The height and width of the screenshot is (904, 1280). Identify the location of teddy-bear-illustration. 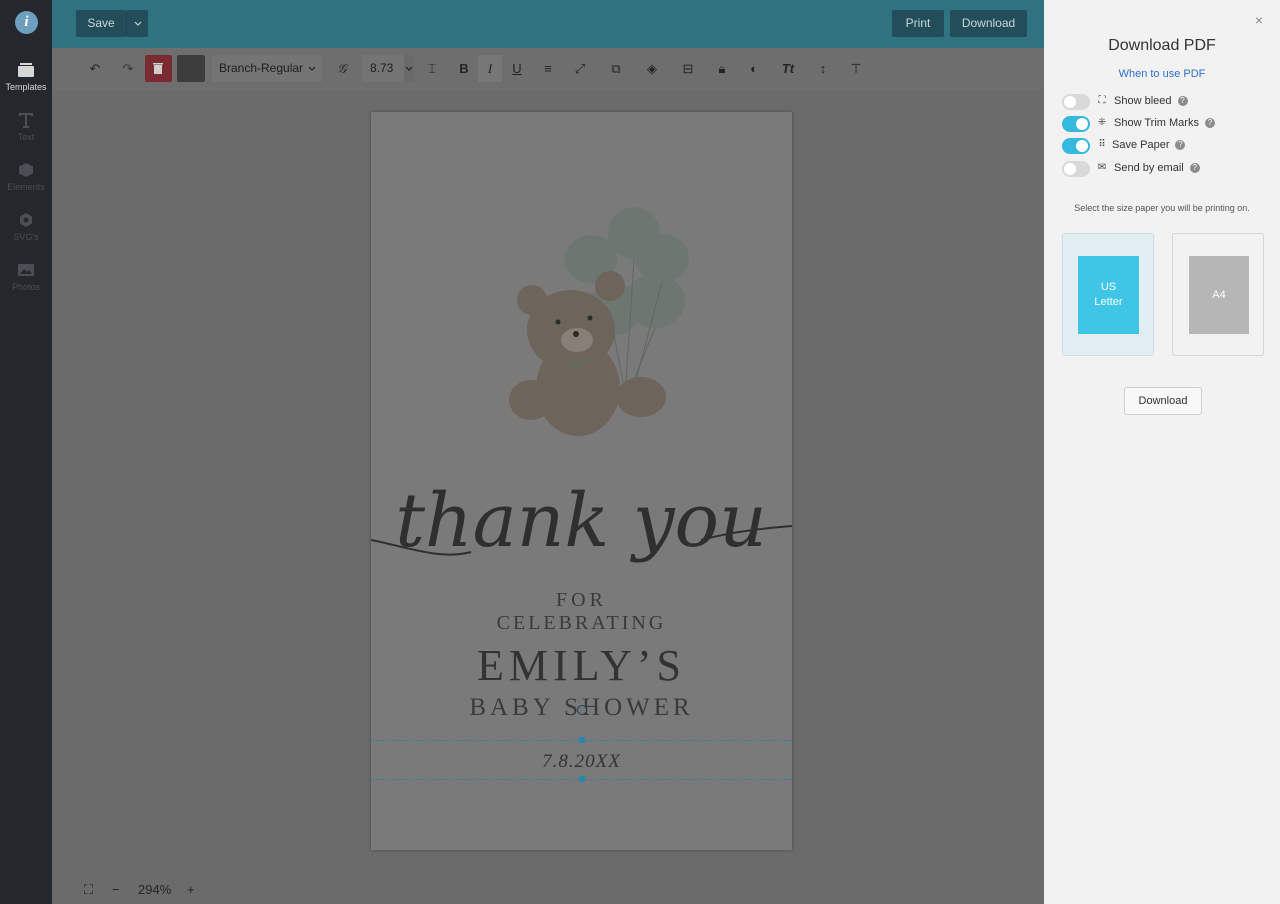
(599, 321).